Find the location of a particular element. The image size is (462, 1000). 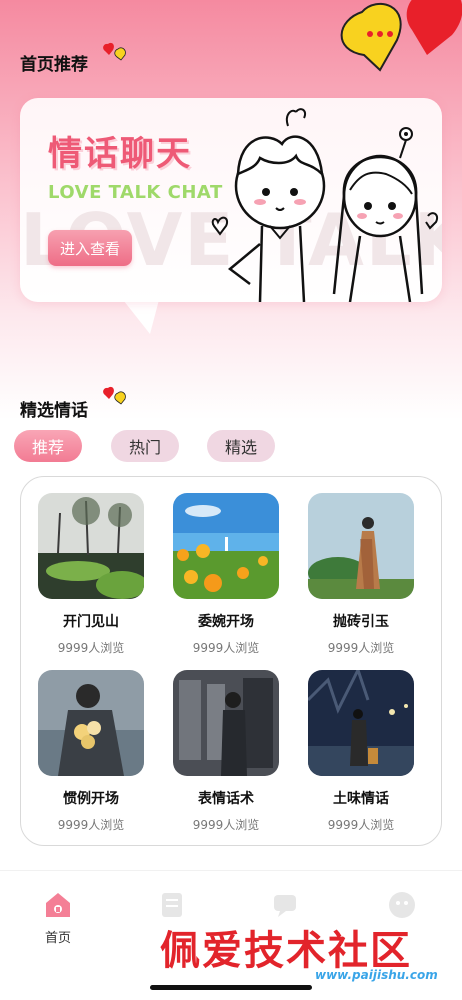

category-tabs: 推荐 热门 精选 is located at coordinates (234, 447).